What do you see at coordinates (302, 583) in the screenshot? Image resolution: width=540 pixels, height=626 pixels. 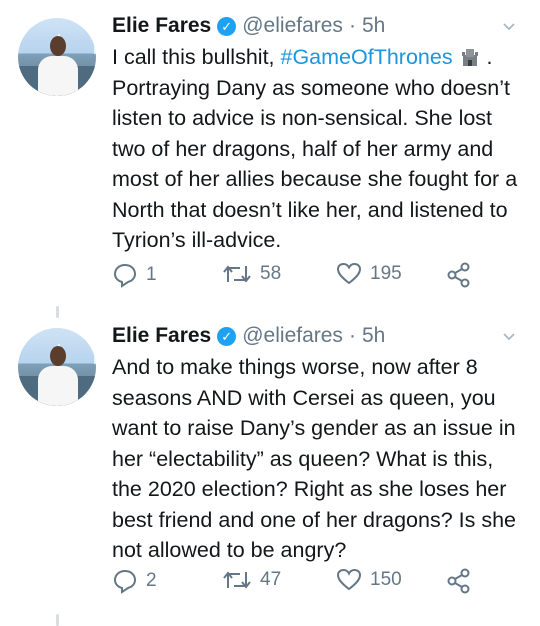 I see `tweet-actions: 2 47 150` at bounding box center [302, 583].